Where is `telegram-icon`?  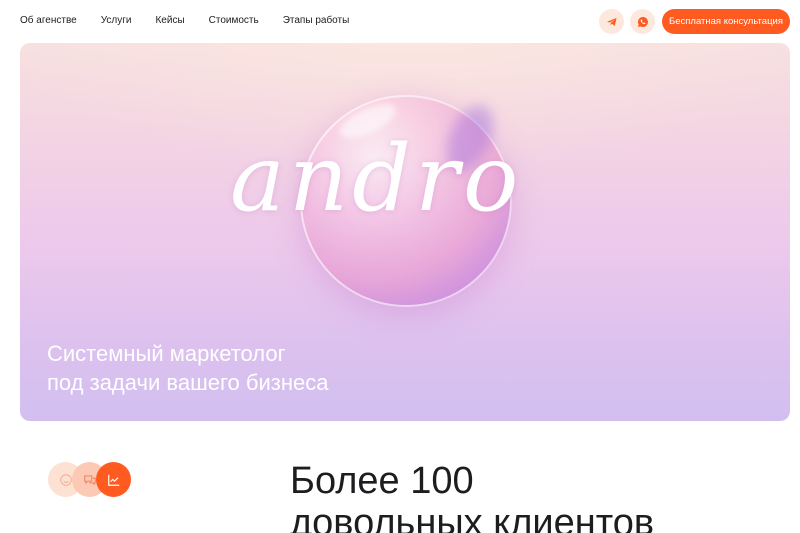
telegram-icon is located at coordinates (611, 21).